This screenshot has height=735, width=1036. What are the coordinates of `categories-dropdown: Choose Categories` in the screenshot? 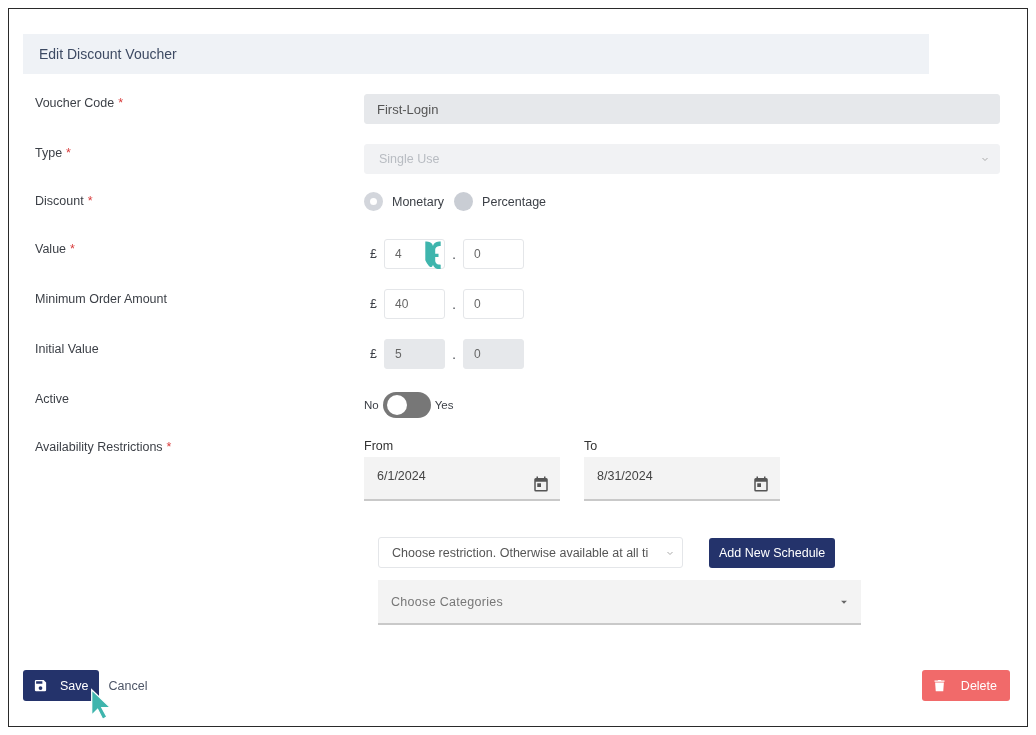 It's located at (619, 602).